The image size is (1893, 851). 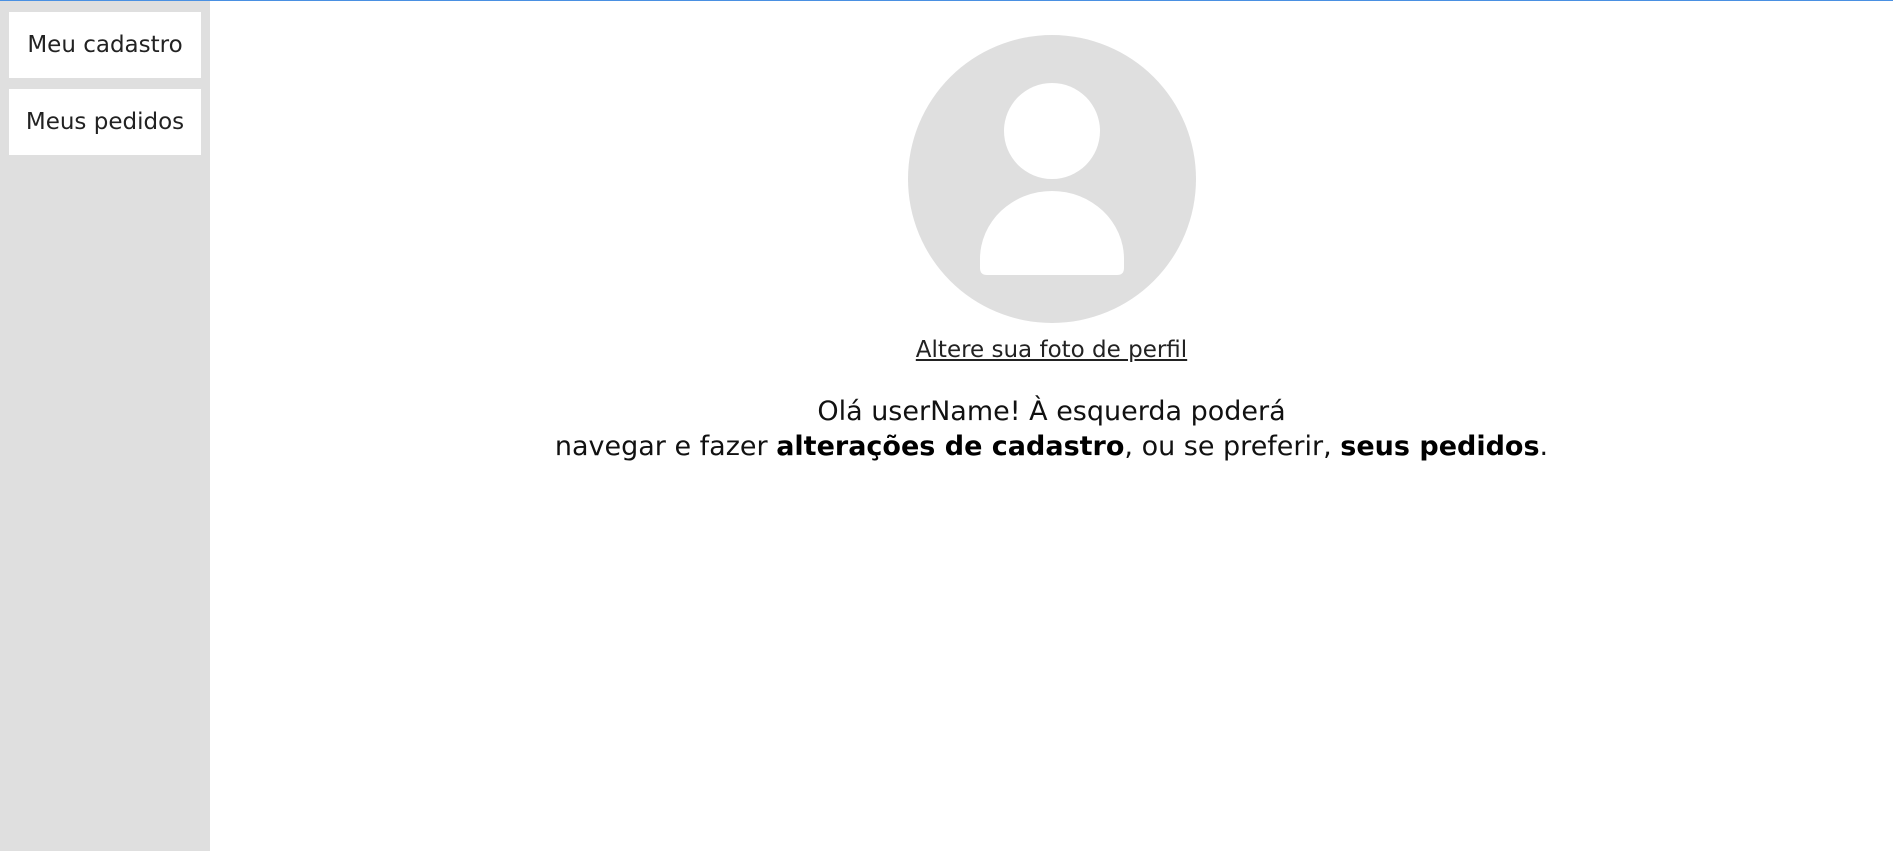 I want to click on sidebar-item-label: Meus pedidos, so click(x=105, y=122).